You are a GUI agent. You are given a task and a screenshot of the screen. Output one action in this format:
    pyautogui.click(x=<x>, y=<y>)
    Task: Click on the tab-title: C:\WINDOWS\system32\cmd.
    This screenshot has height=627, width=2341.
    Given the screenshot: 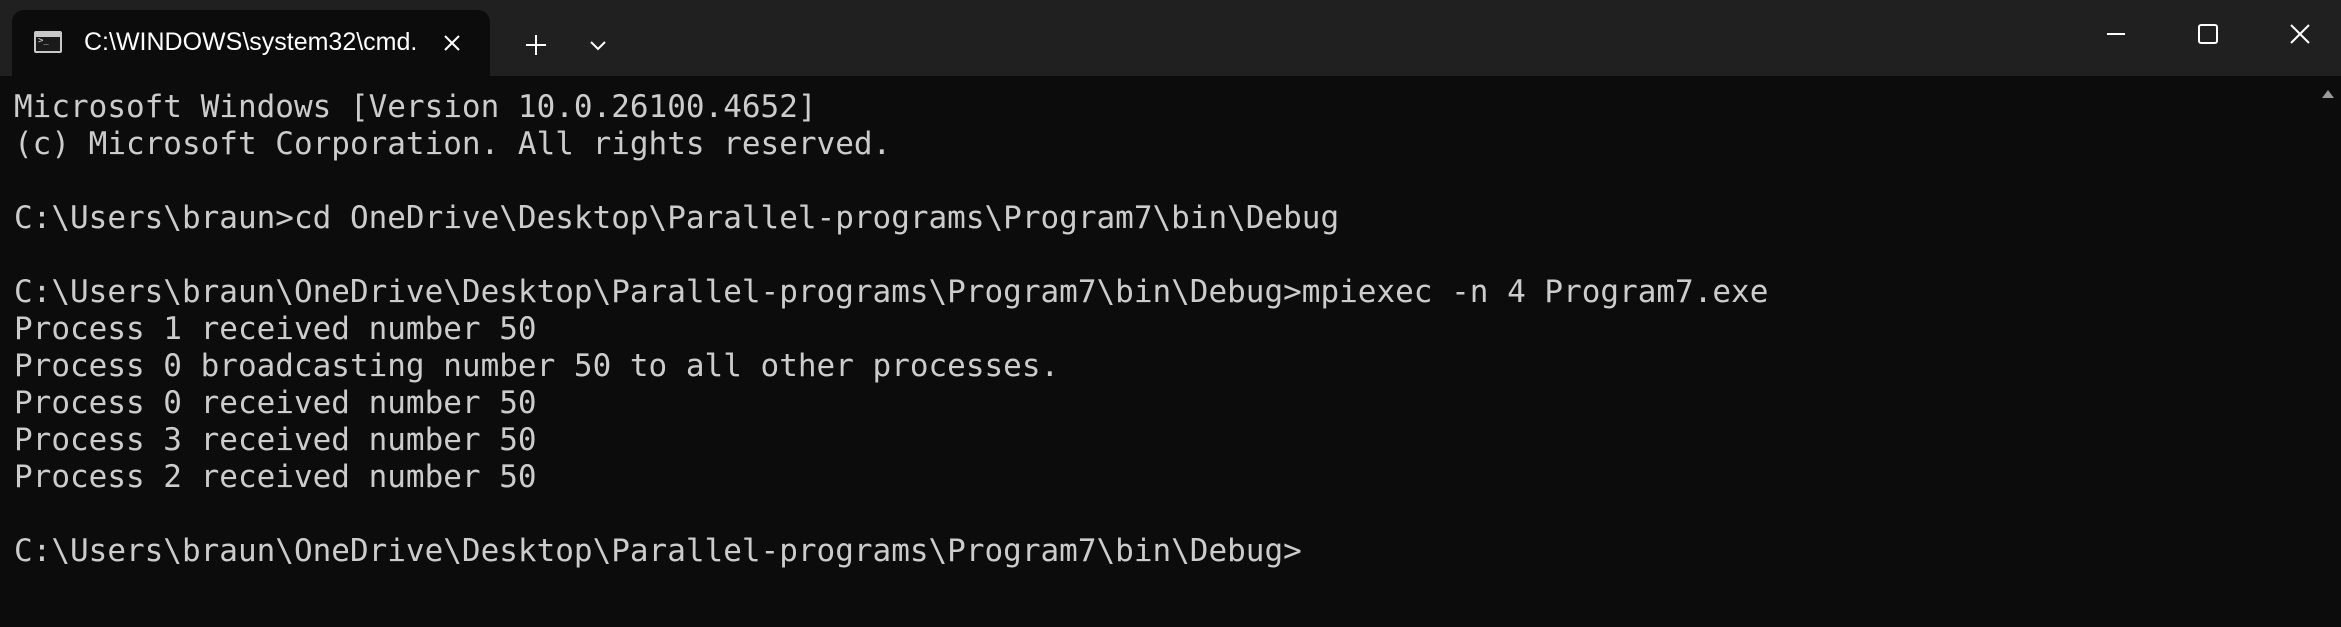 What is the action you would take?
    pyautogui.click(x=251, y=42)
    